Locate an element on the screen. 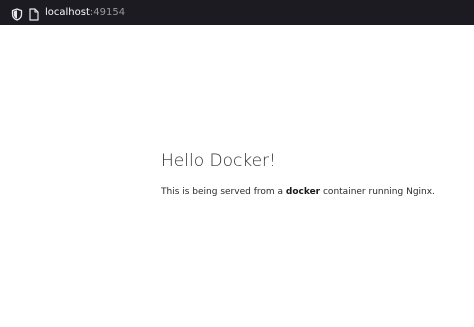 This screenshot has width=474, height=327. address-bar-url: localhost:49154 is located at coordinates (85, 12).